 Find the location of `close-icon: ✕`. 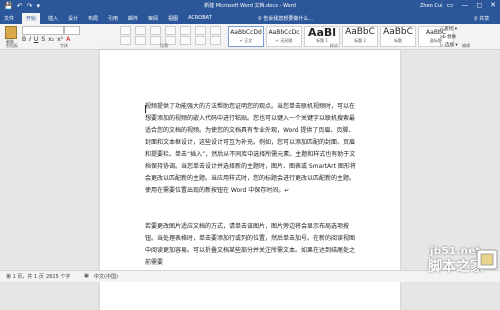

close-icon: ✕ is located at coordinates (493, 5).